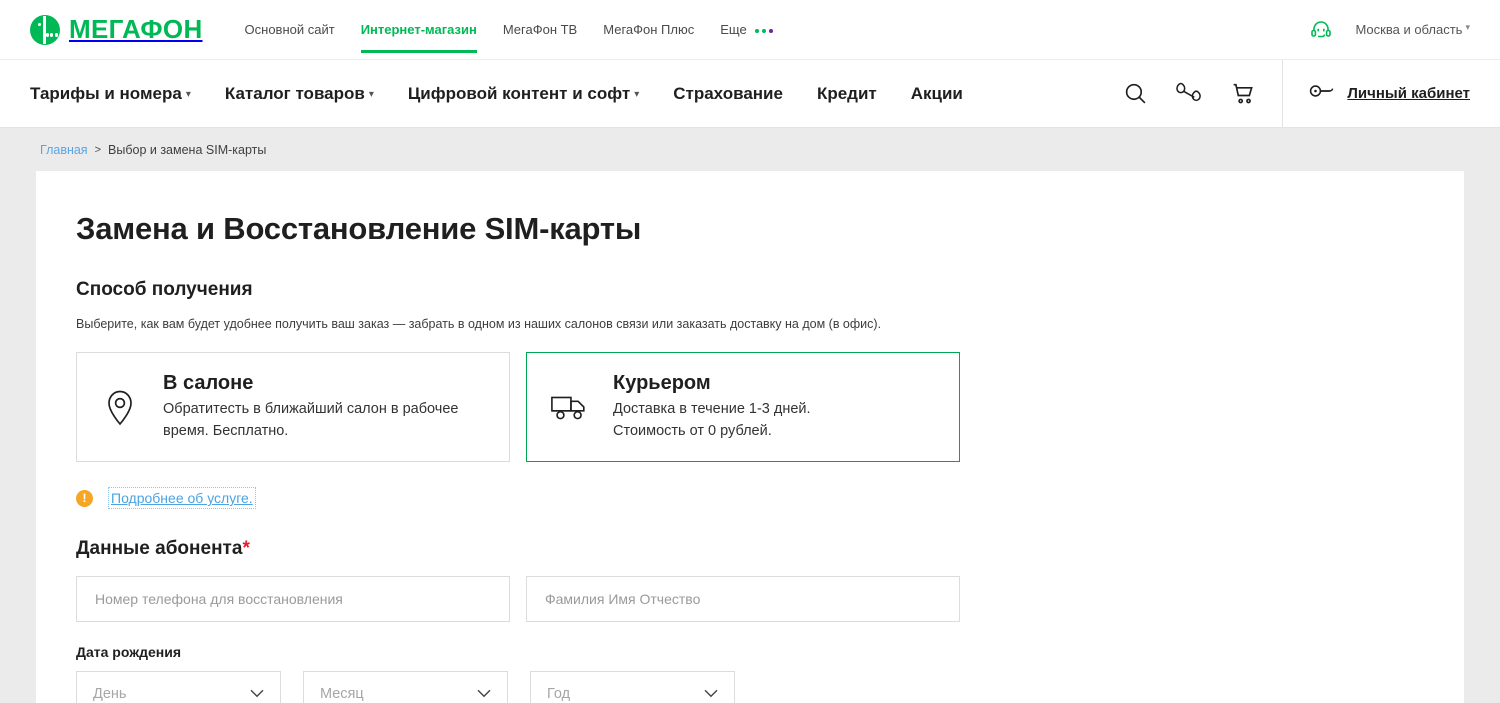  I want to click on nav-item-credit: Кредит, so click(847, 94).